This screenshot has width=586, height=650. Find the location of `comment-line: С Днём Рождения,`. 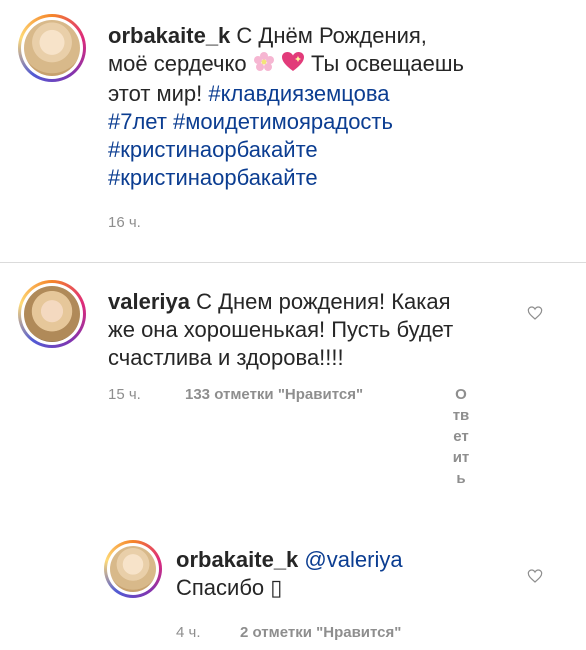

comment-line: С Днём Рождения, is located at coordinates (331, 35).